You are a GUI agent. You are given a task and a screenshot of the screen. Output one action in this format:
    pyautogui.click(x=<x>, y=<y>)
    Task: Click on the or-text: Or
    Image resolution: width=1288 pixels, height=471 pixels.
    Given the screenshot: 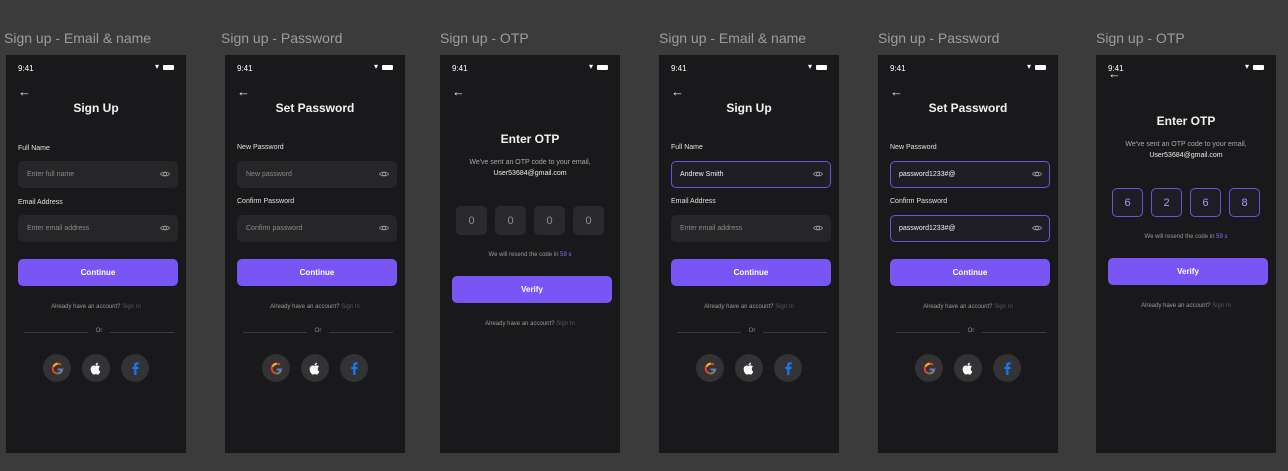 What is the action you would take?
    pyautogui.click(x=99, y=331)
    